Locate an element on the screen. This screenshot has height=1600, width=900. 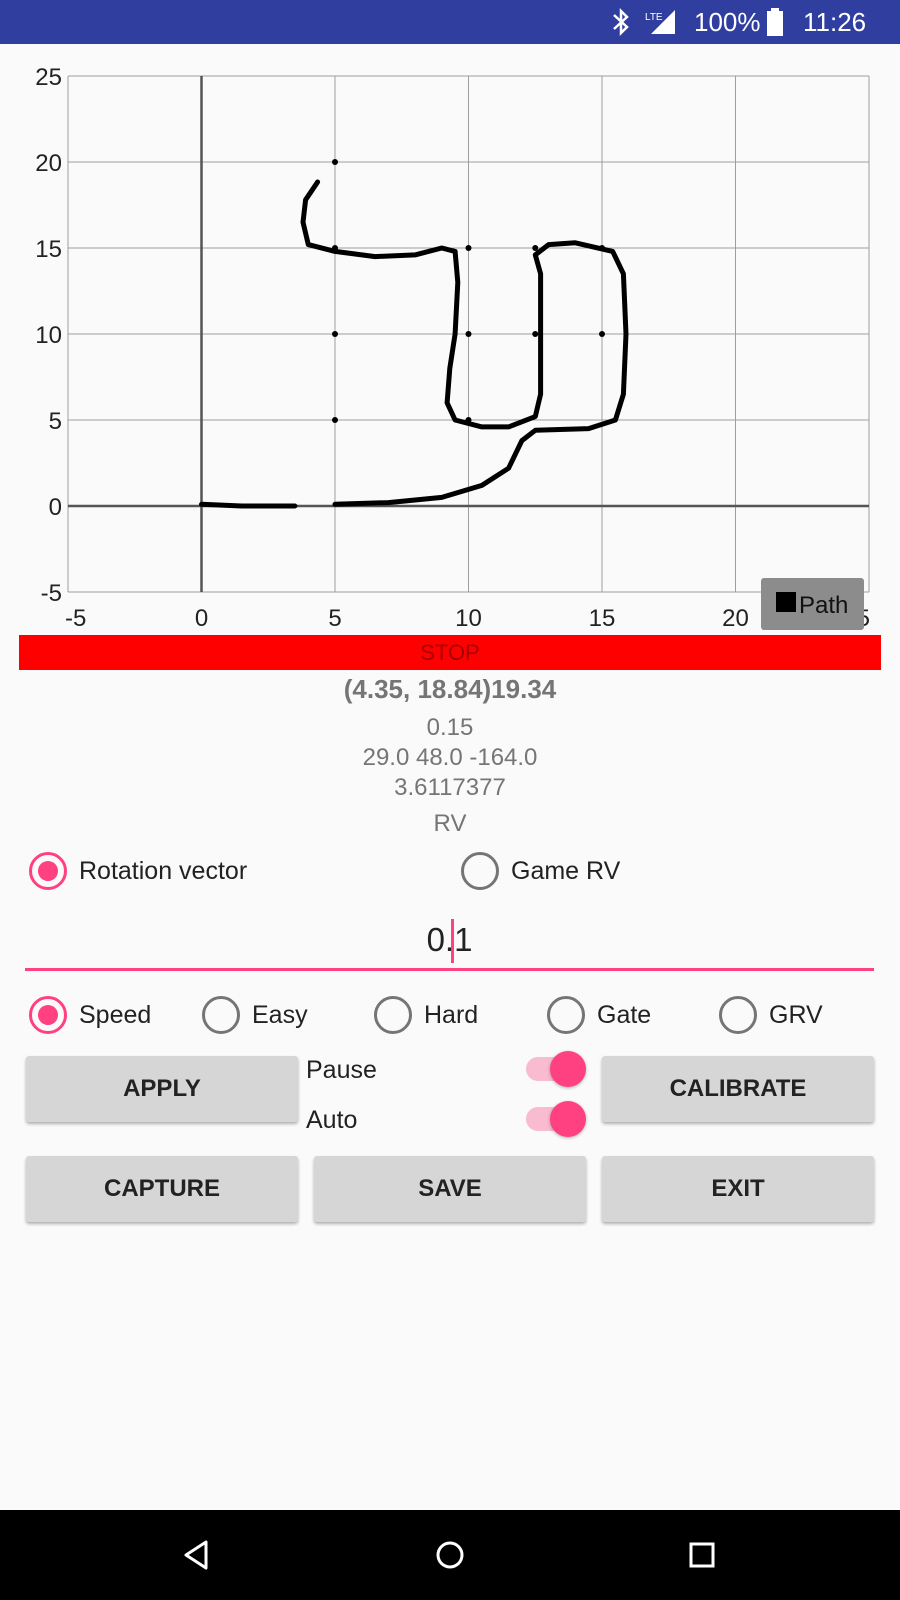
radio-rotation-vector: Rotation vector is located at coordinates (138, 871).